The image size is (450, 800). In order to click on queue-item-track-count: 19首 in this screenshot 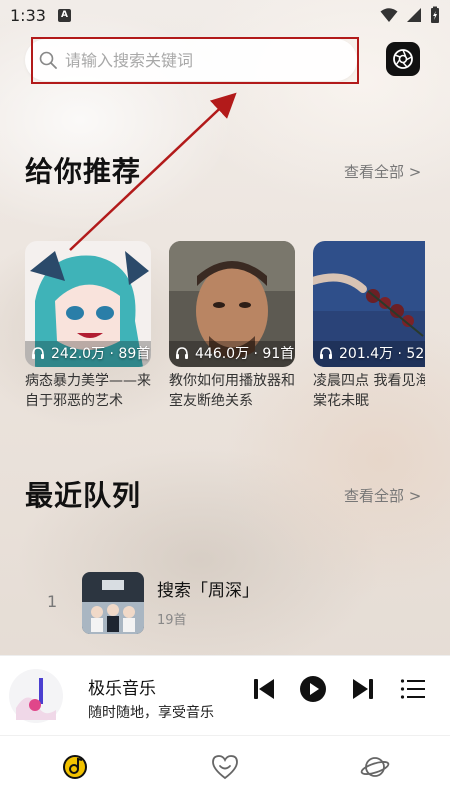, I will do `click(172, 620)`.